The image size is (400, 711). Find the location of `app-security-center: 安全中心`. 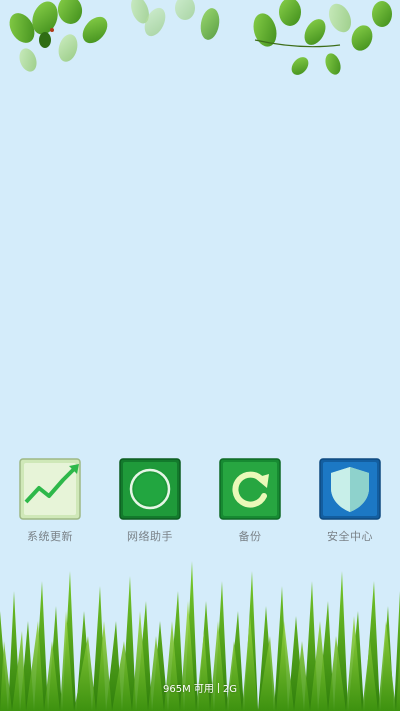

app-security-center: 安全中心 is located at coordinates (350, 501).